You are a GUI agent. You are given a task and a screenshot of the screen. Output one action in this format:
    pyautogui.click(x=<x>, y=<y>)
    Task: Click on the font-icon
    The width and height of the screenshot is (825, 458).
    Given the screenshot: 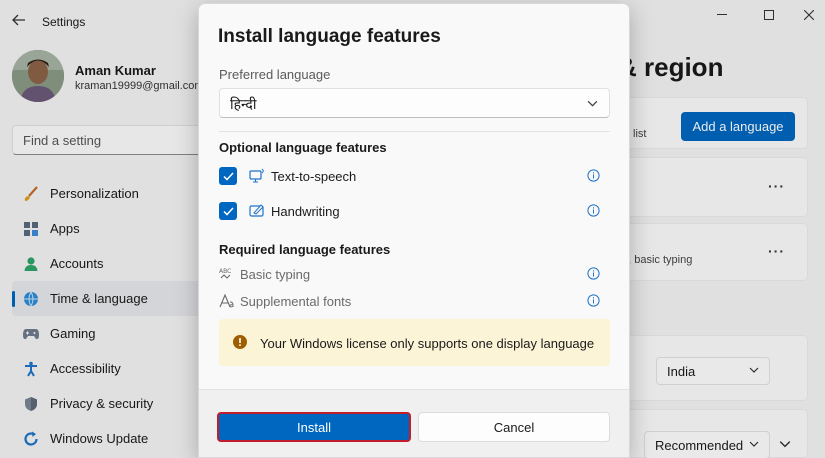 What is the action you would take?
    pyautogui.click(x=226, y=300)
    